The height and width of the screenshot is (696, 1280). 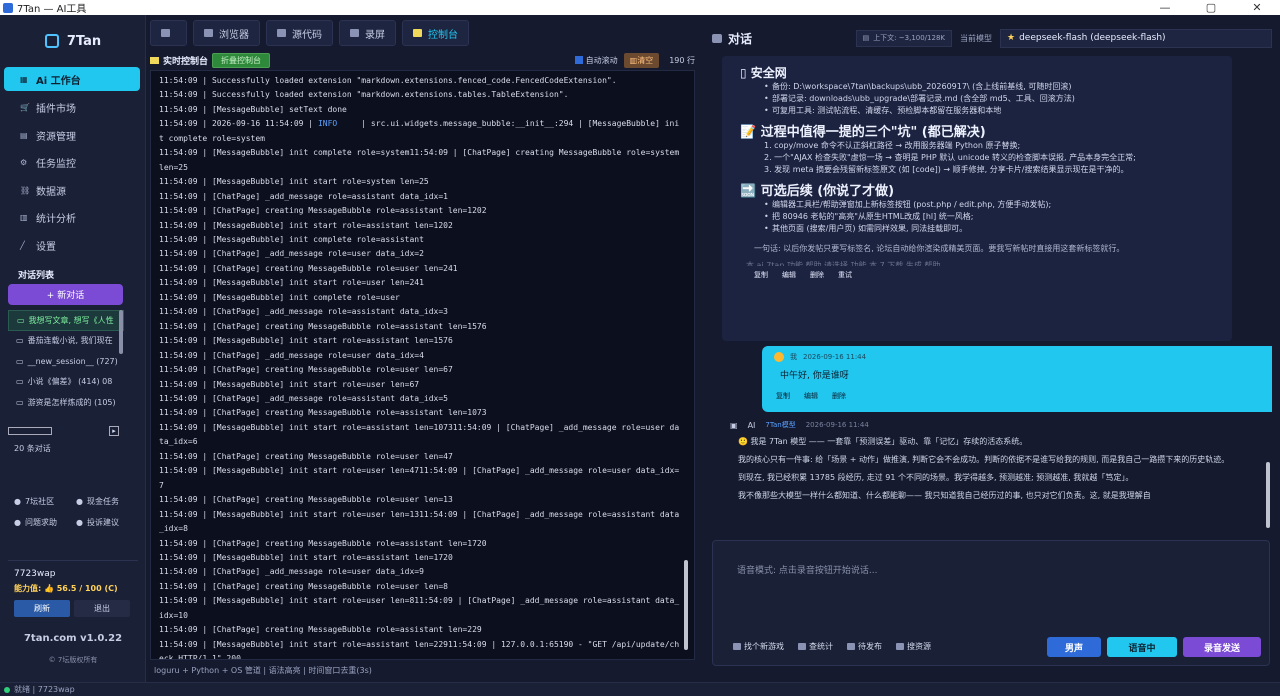 What do you see at coordinates (596, 60) in the screenshot?
I see `autoscroll-checkbox: 自动滚动` at bounding box center [596, 60].